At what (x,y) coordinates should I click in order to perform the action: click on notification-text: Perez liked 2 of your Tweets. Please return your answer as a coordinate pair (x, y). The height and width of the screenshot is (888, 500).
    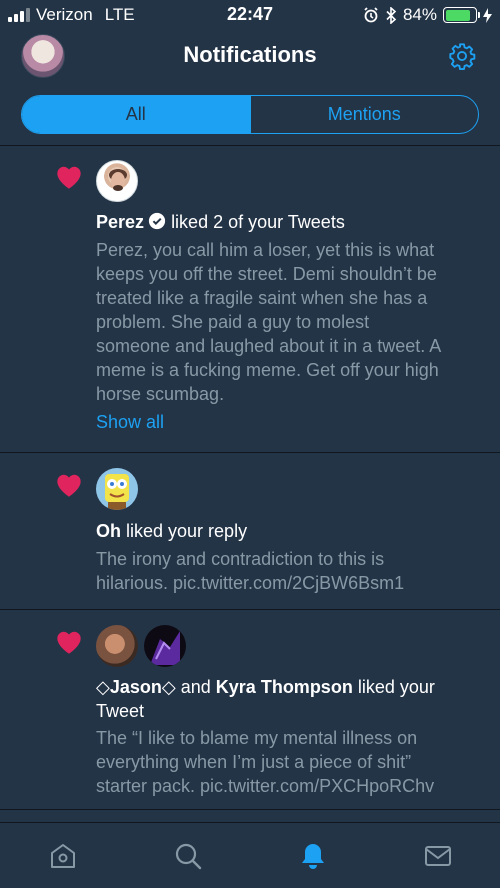
    Looking at the image, I should click on (291, 222).